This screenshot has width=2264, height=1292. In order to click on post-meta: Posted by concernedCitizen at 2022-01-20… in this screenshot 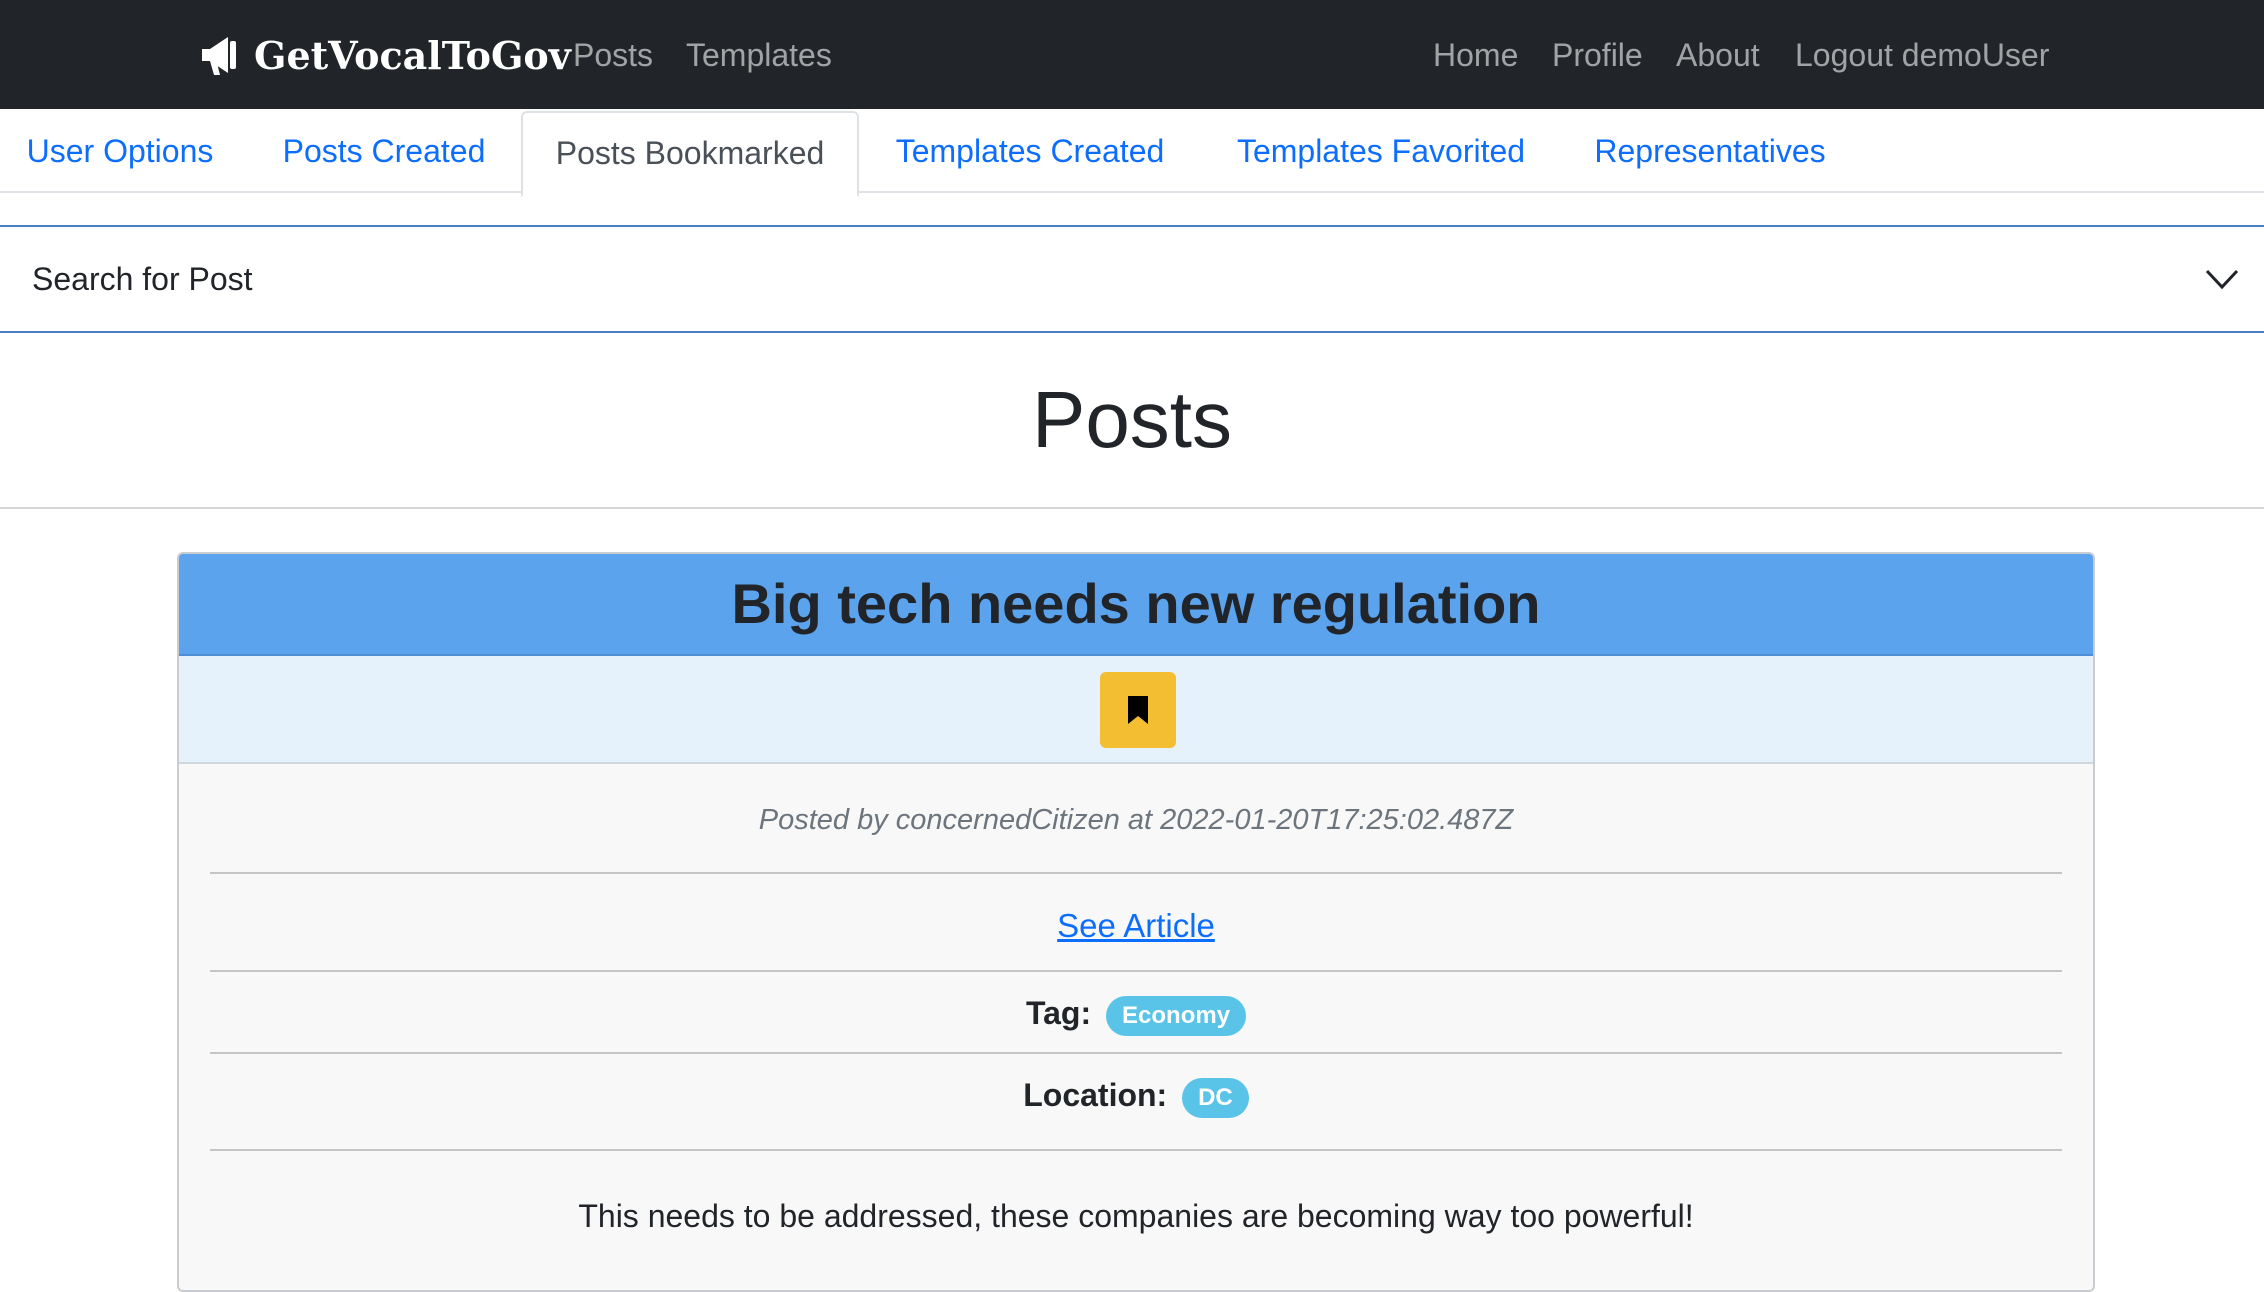, I will do `click(1136, 820)`.